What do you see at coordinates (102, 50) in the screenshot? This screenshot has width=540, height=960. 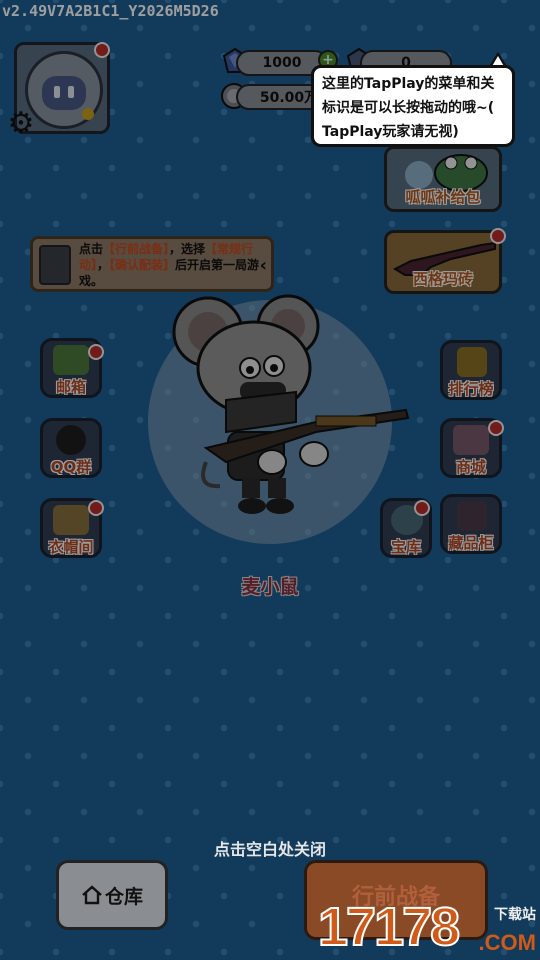 I see `avatar-notification-dot` at bounding box center [102, 50].